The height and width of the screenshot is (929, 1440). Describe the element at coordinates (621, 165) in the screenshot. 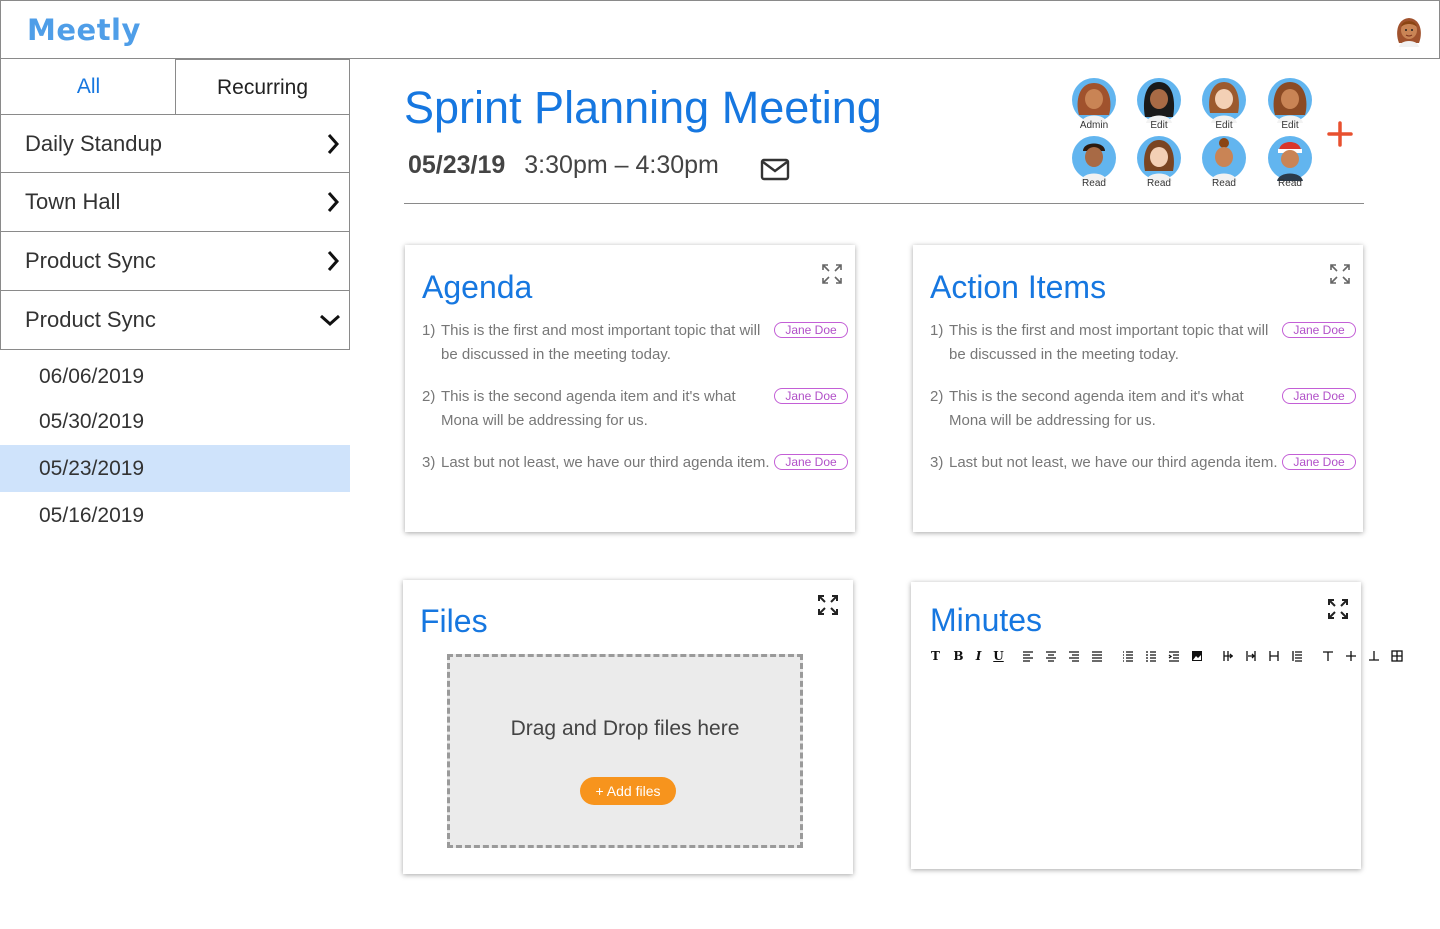

I see `meeting-time: 3:30pm – 4:30pm` at that location.